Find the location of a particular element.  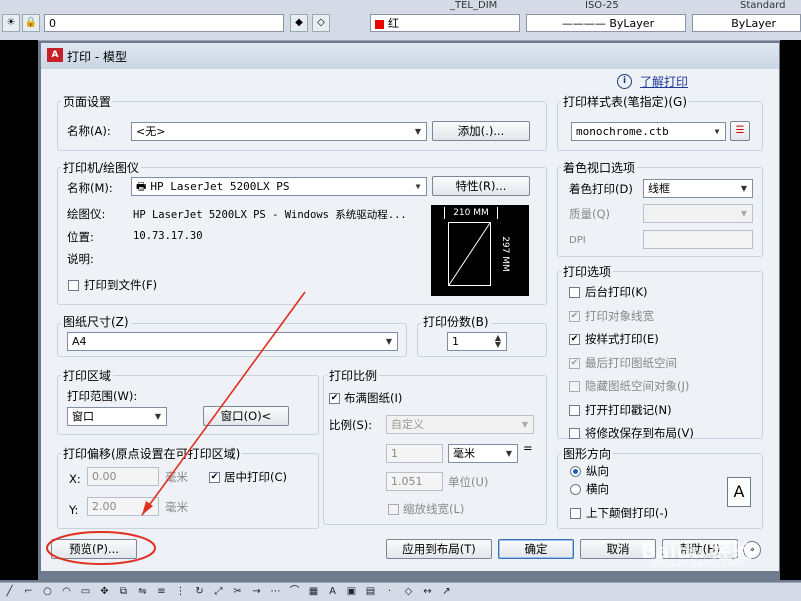

plot-option-label: 后台打印(K) is located at coordinates (616, 292).